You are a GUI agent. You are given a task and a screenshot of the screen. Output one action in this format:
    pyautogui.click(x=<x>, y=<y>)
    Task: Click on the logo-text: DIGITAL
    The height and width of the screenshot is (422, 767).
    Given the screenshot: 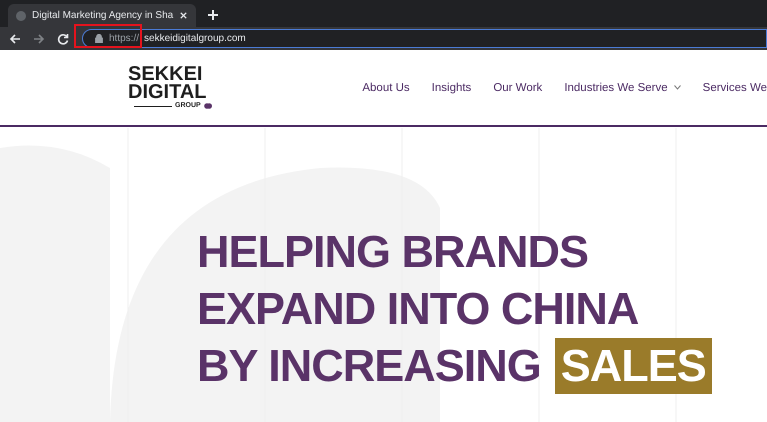 What is the action you would take?
    pyautogui.click(x=168, y=92)
    